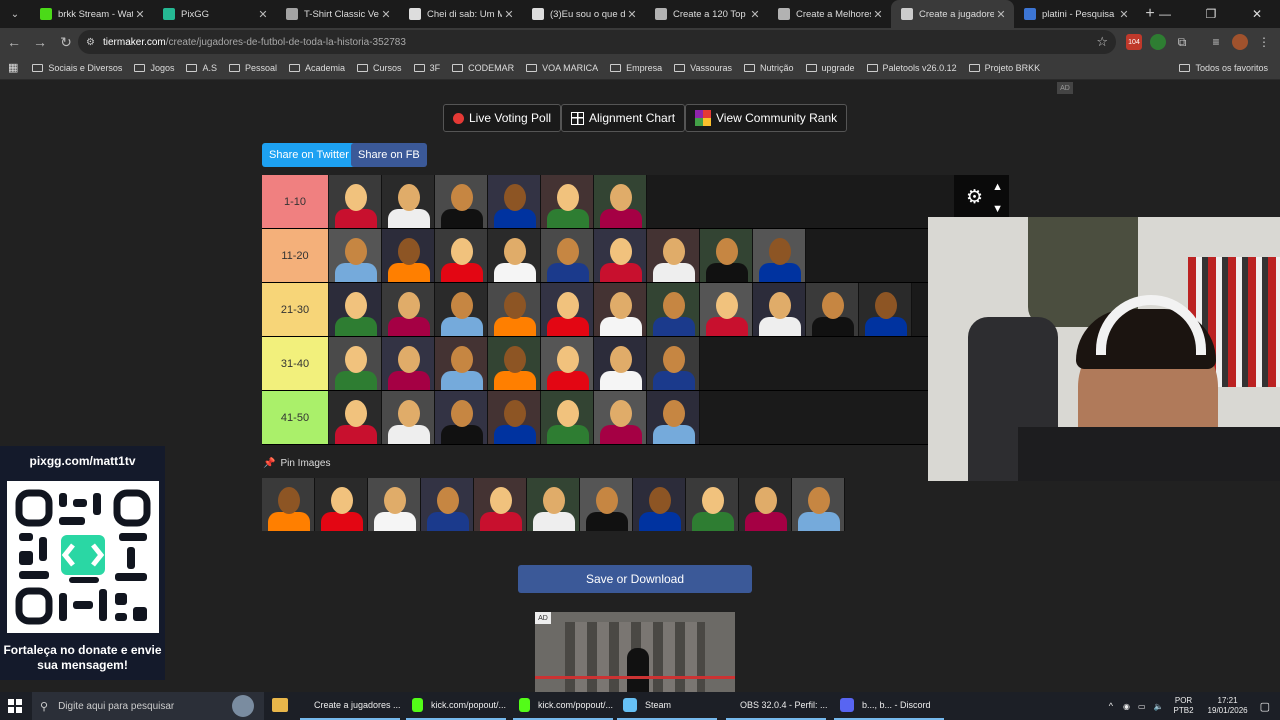 The height and width of the screenshot is (720, 1280). What do you see at coordinates (317, 68) in the screenshot?
I see `bookmark-item: Academia` at bounding box center [317, 68].